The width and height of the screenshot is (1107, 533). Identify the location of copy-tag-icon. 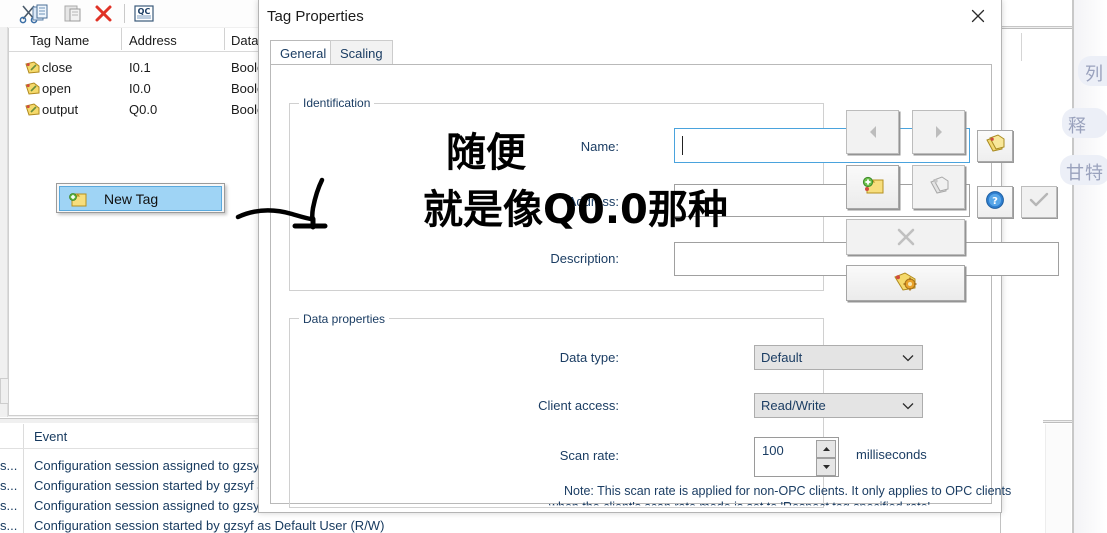
(939, 187).